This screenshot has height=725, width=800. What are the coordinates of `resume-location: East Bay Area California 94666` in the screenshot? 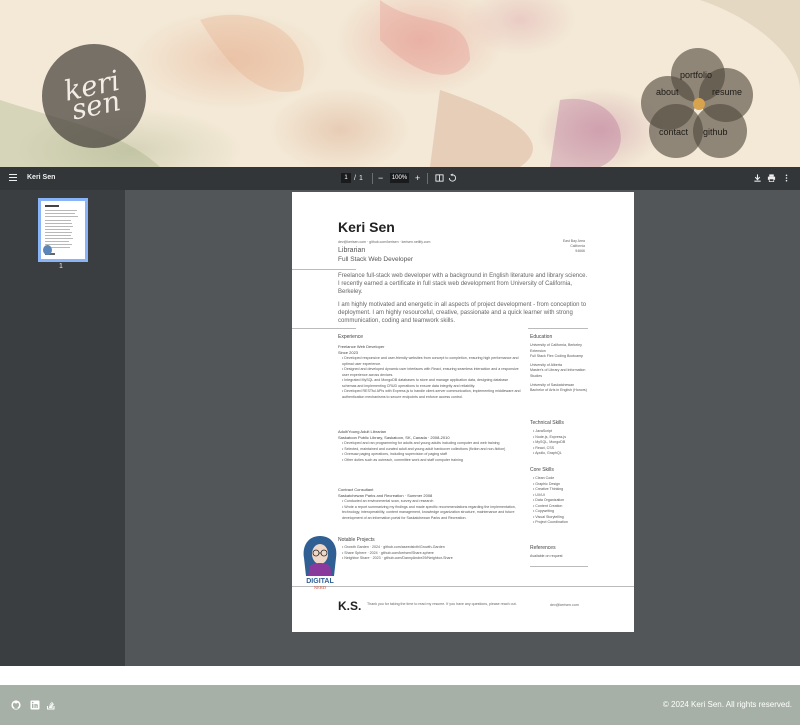 It's located at (573, 246).